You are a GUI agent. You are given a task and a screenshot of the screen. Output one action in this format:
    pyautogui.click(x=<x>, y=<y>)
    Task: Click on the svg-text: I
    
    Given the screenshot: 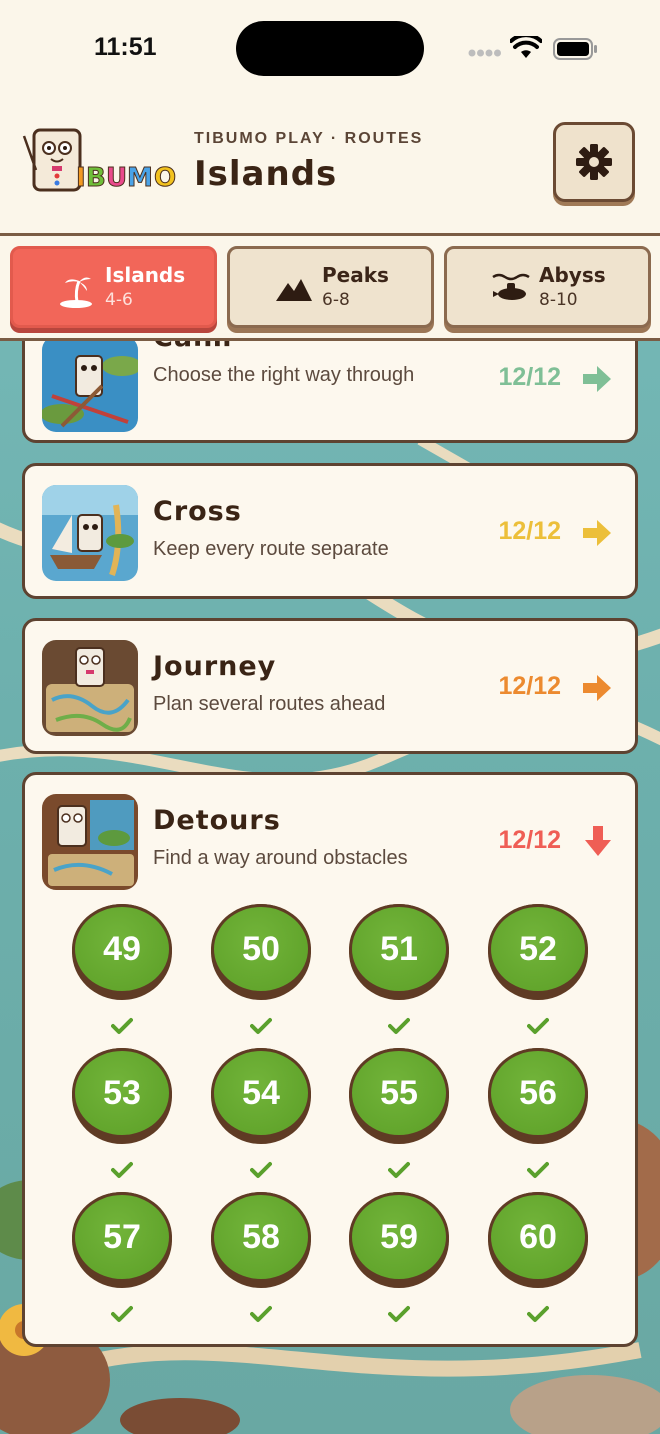 What is the action you would take?
    pyautogui.click(x=81, y=178)
    